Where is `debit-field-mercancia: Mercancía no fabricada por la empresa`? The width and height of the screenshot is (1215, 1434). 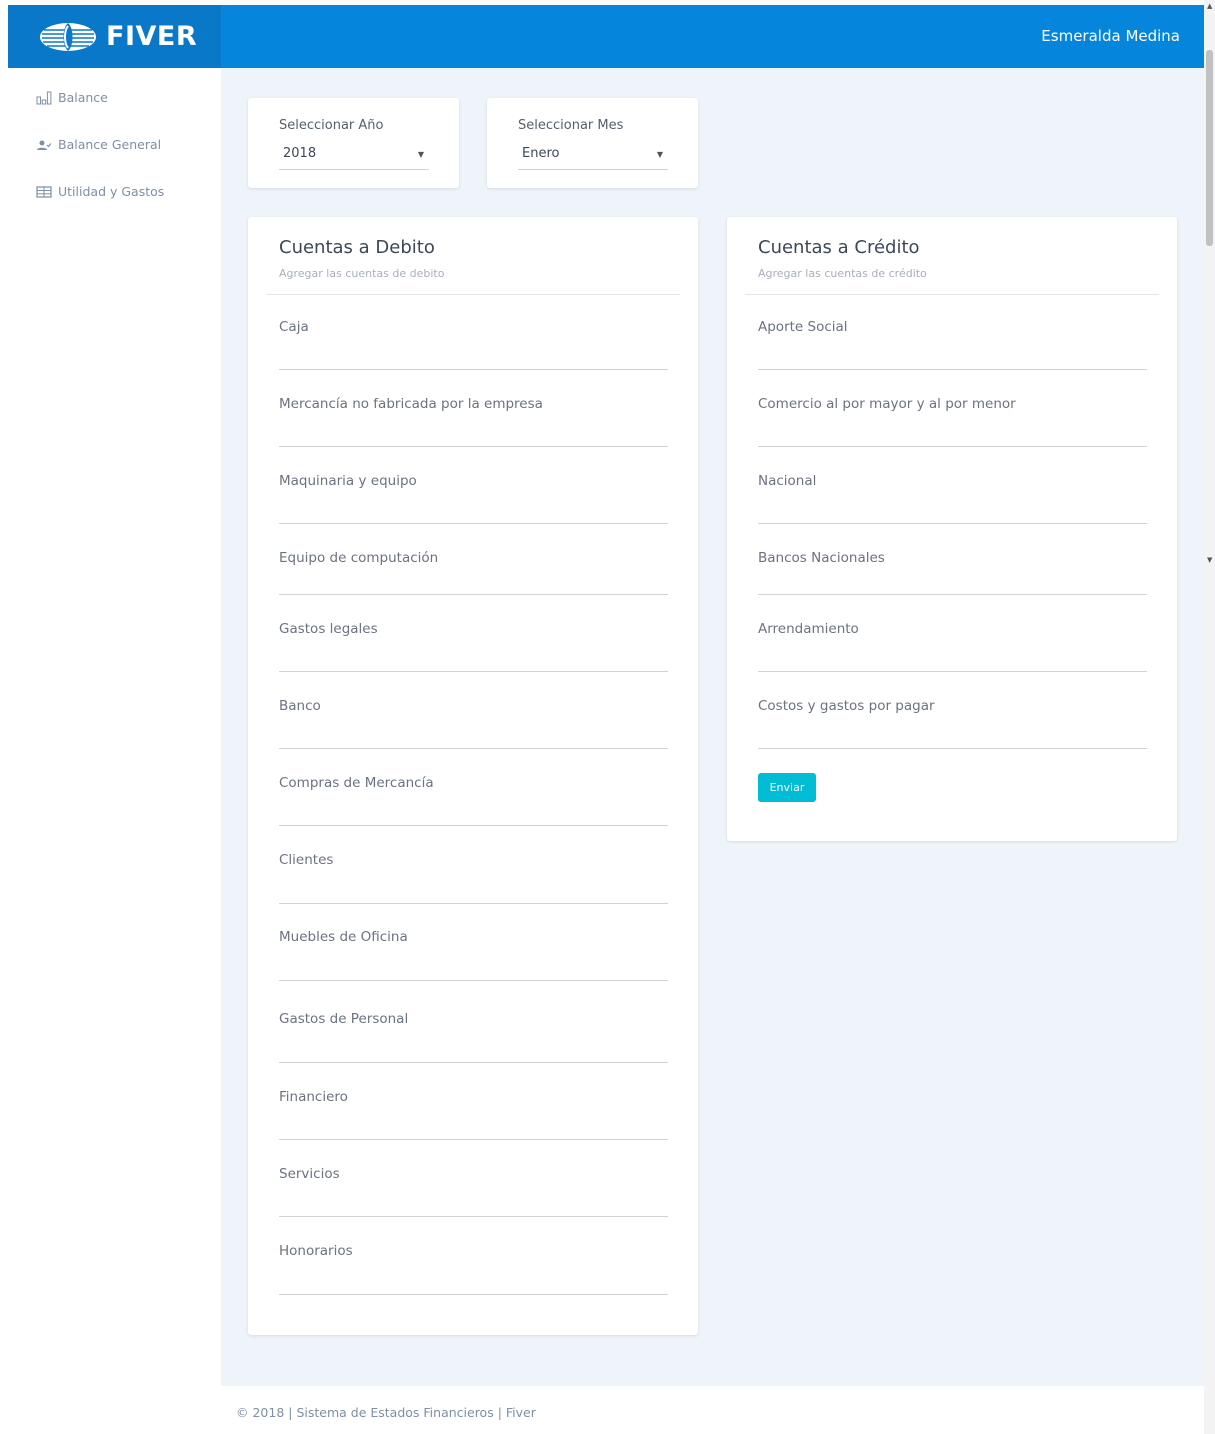 debit-field-mercancia: Mercancía no fabricada por la empresa is located at coordinates (473, 420).